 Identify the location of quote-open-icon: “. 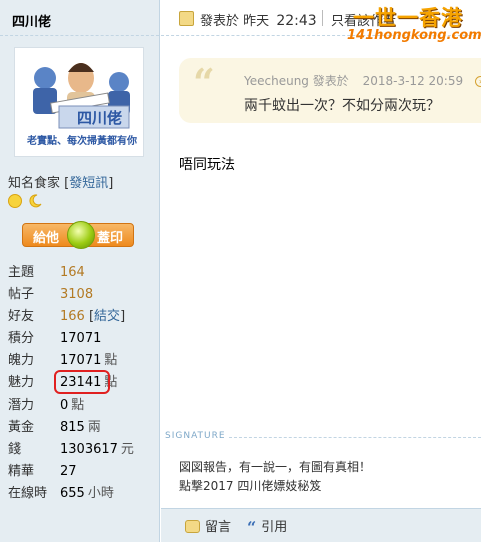
(204, 82).